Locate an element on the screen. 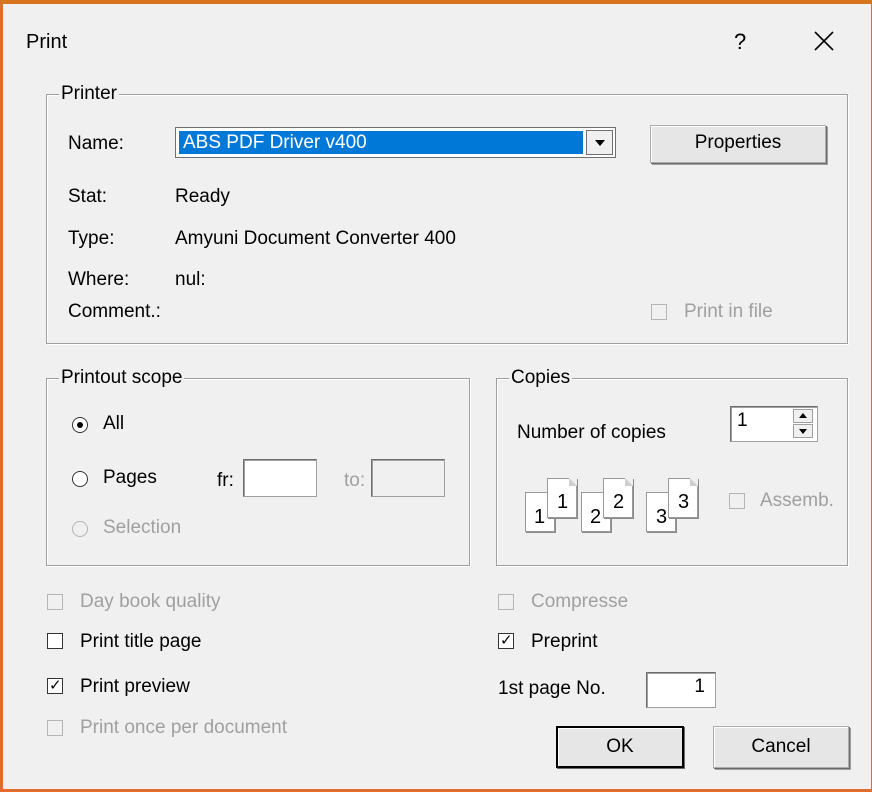 The image size is (872, 792). print-in-file-label: Print in file is located at coordinates (728, 311).